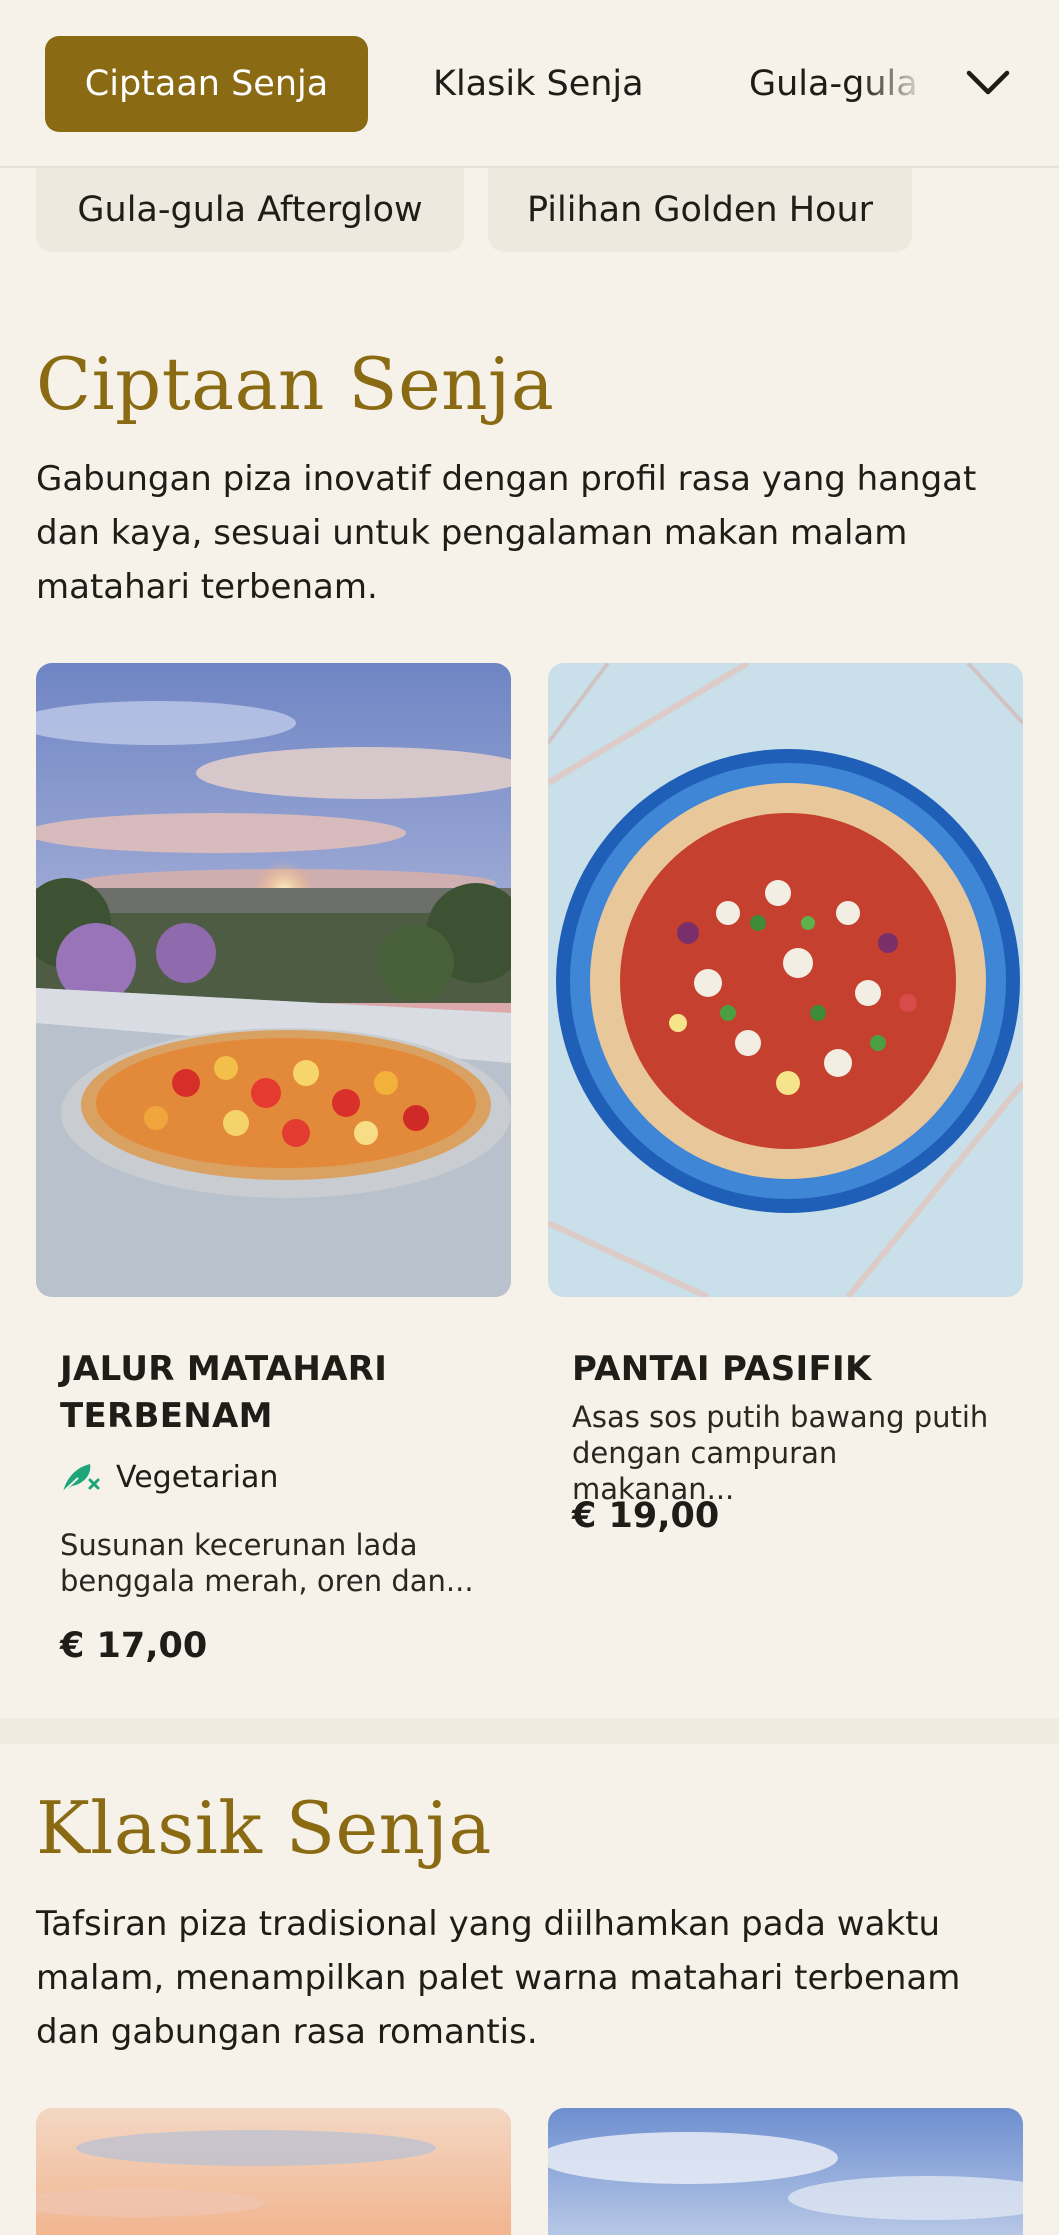  Describe the element at coordinates (81, 1477) in the screenshot. I see `vegetarian-leaf-icon` at that location.